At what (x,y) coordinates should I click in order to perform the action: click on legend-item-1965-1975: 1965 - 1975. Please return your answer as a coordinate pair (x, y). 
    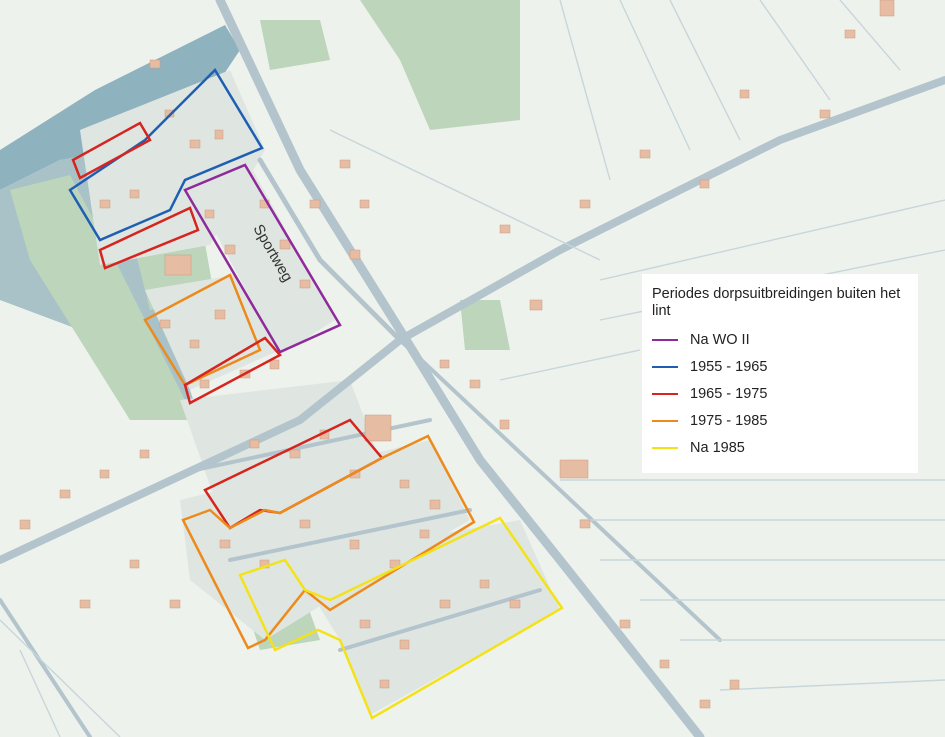
    Looking at the image, I should click on (780, 393).